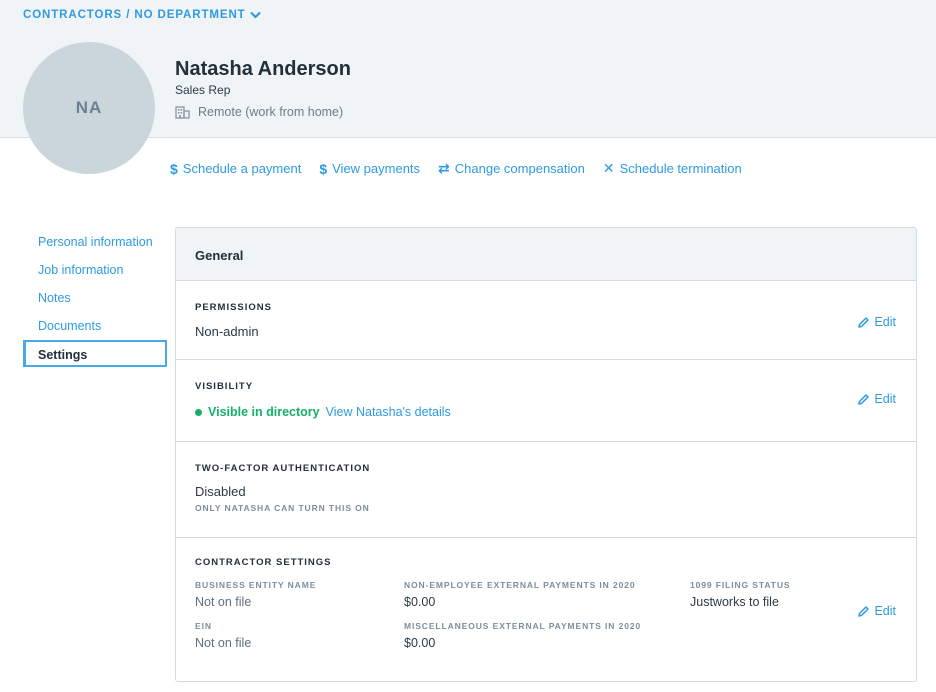  What do you see at coordinates (264, 412) in the screenshot?
I see `visibility-status: Visible in directory` at bounding box center [264, 412].